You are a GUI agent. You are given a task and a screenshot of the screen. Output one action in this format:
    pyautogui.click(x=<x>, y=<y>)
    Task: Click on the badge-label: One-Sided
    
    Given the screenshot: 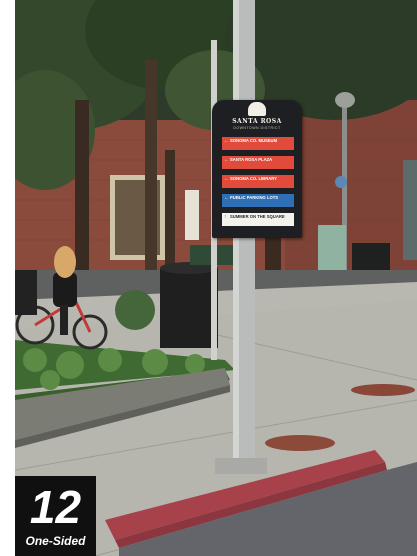 What is the action you would take?
    pyautogui.click(x=55, y=541)
    